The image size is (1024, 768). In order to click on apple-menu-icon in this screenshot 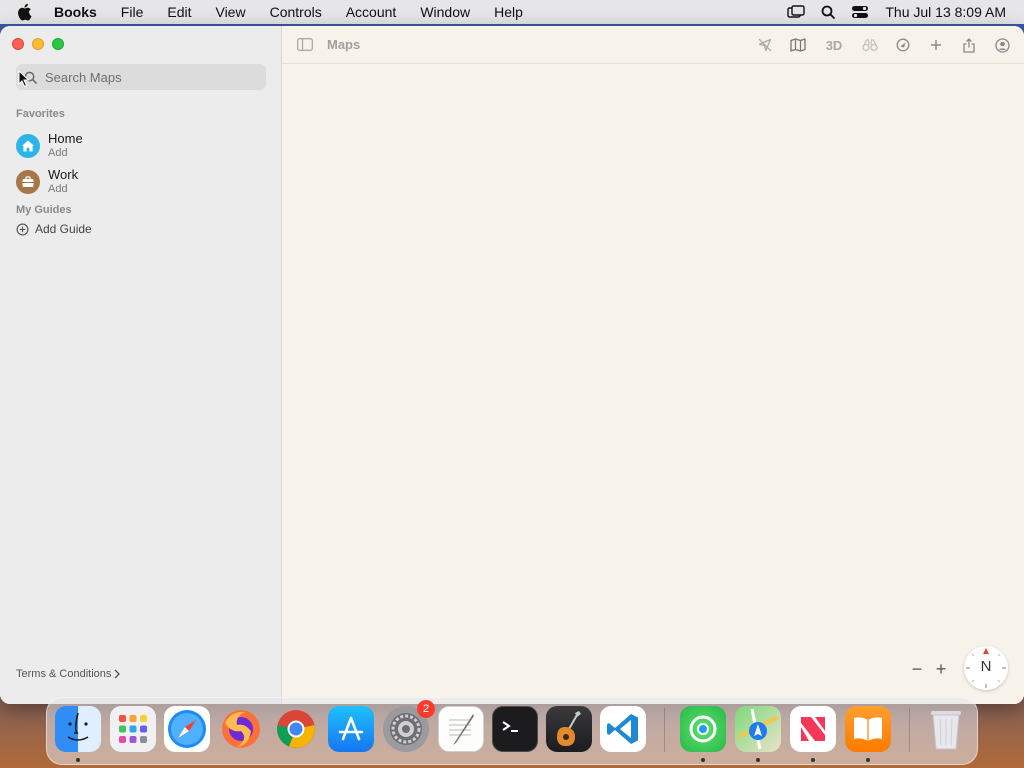, I will do `click(27, 12)`.